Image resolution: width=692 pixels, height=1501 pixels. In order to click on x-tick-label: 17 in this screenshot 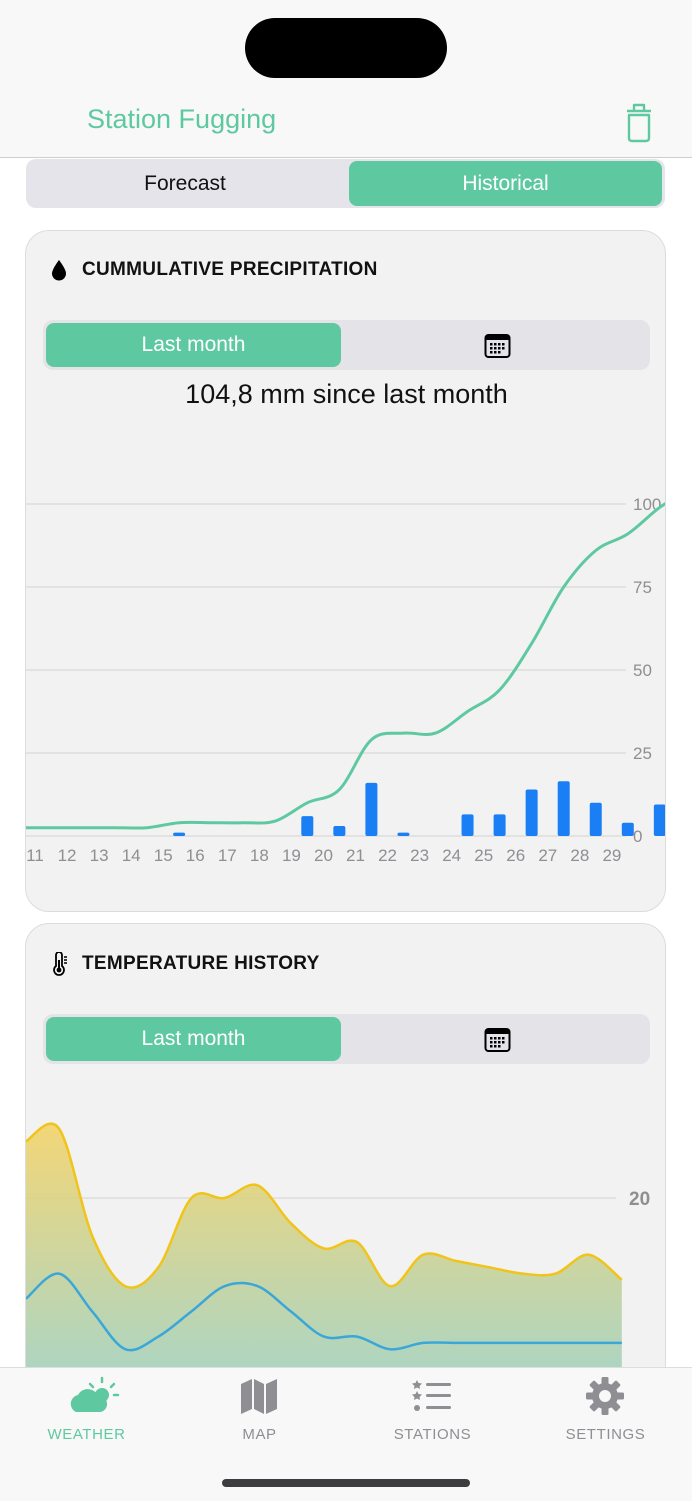, I will do `click(227, 855)`.